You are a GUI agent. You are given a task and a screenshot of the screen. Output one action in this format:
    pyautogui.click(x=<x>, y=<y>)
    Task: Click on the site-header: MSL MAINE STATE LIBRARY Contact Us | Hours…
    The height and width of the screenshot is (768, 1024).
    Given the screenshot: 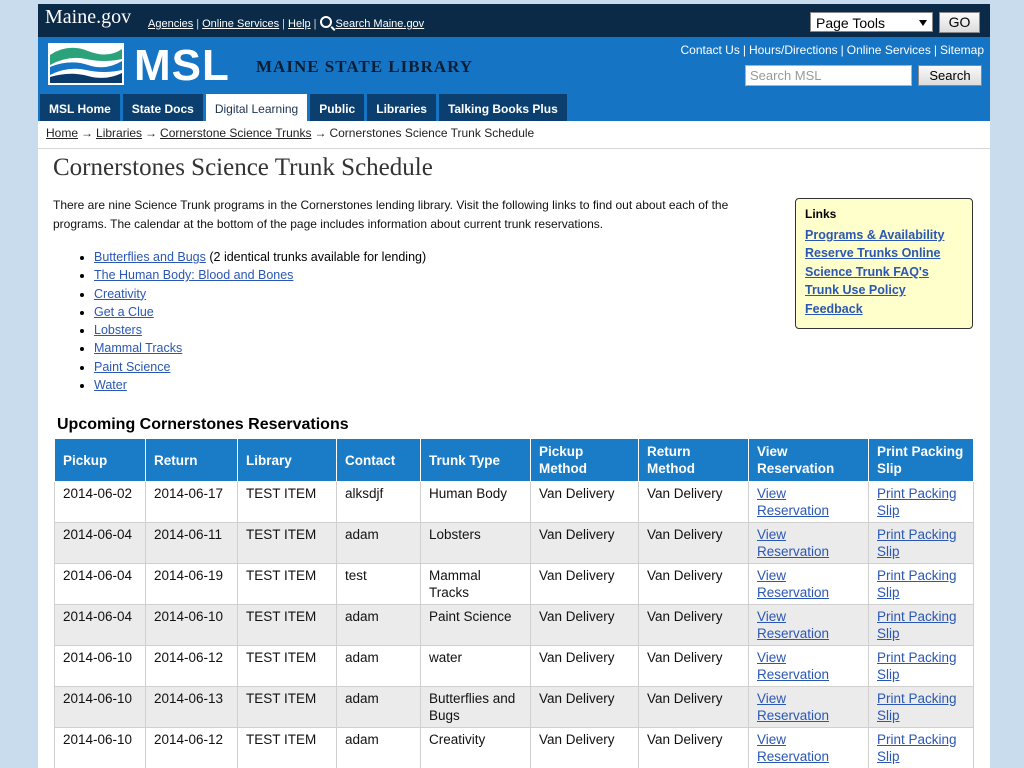 What is the action you would take?
    pyautogui.click(x=514, y=79)
    